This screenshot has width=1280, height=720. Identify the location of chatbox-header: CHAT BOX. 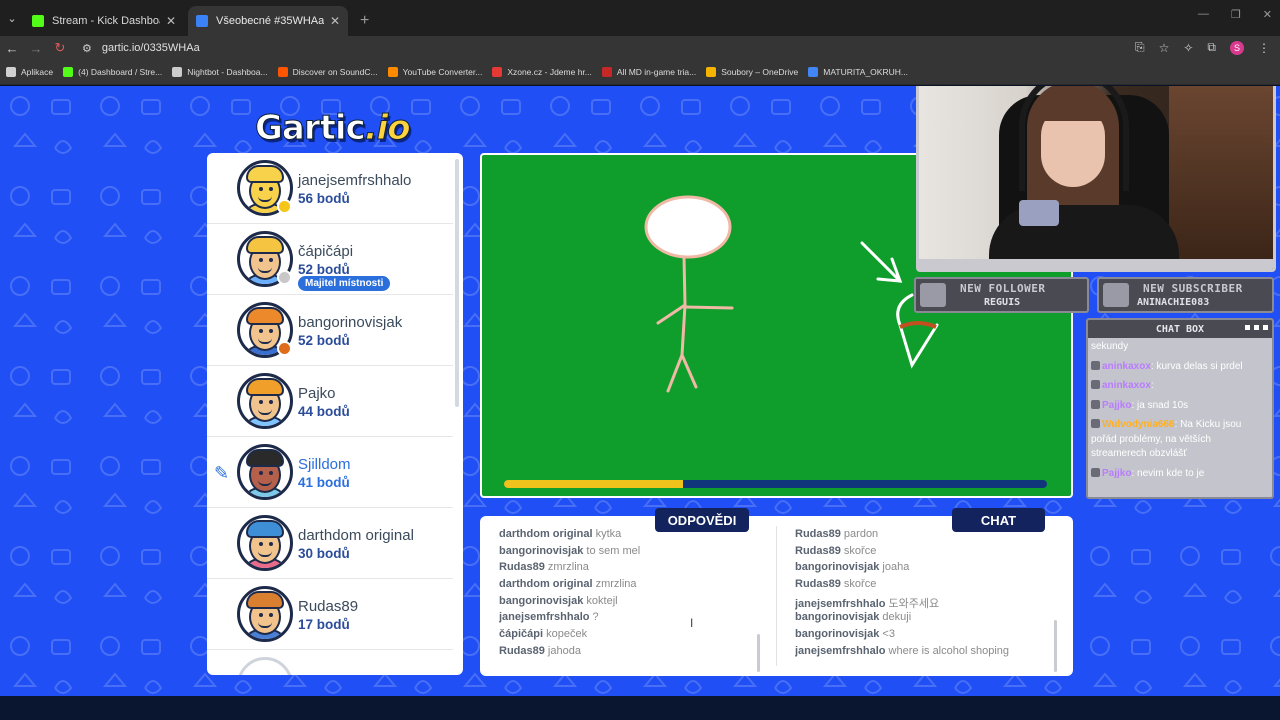
(1180, 329).